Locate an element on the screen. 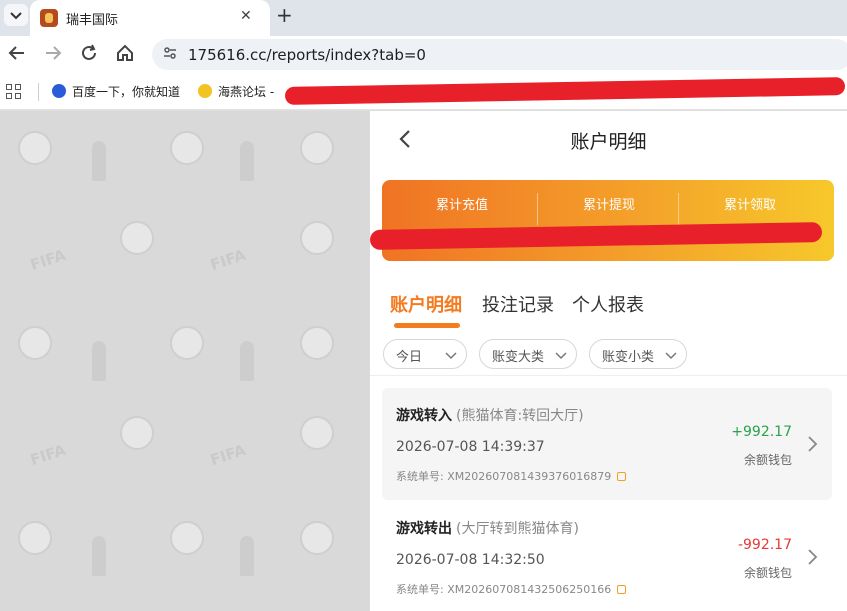 The height and width of the screenshot is (611, 847). record-tabs: 账户明细 投注记录 个人报表 is located at coordinates (608, 307).